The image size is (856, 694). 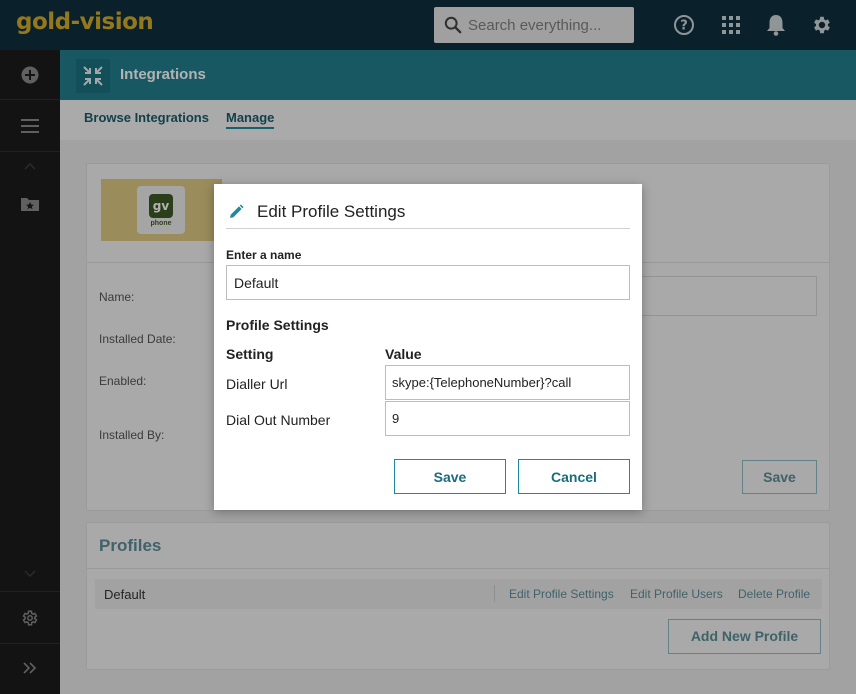 What do you see at coordinates (428, 282) in the screenshot?
I see `profile-name-input` at bounding box center [428, 282].